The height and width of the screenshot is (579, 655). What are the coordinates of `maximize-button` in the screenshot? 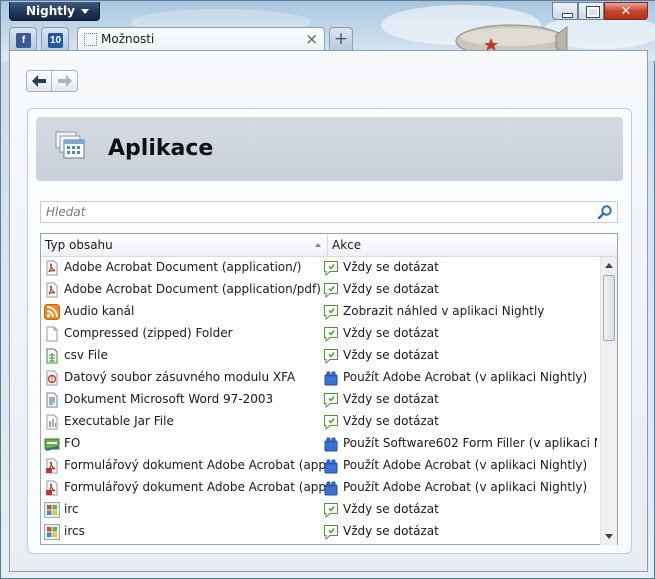 It's located at (591, 11).